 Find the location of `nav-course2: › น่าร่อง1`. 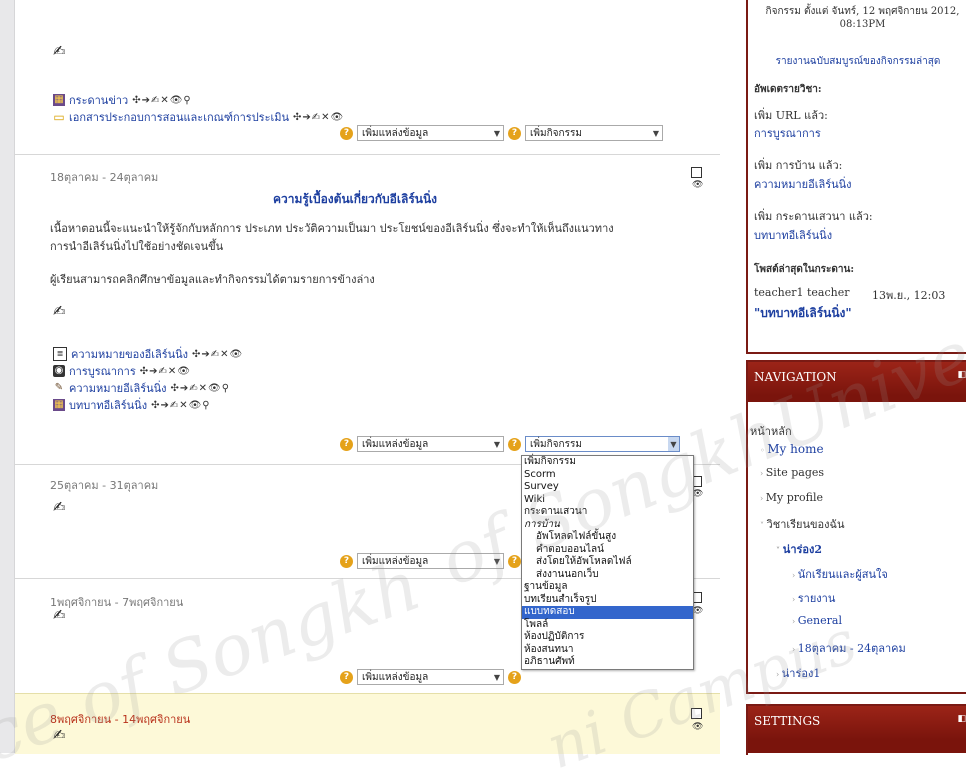

nav-course2: › น่าร่อง1 is located at coordinates (798, 673).